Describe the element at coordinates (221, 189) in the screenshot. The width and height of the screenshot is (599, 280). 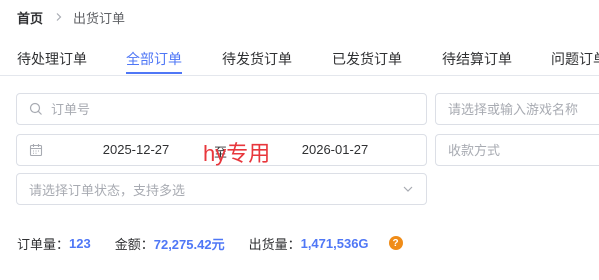
I see `order-status-select: 请选择订单状态，支持多选` at that location.